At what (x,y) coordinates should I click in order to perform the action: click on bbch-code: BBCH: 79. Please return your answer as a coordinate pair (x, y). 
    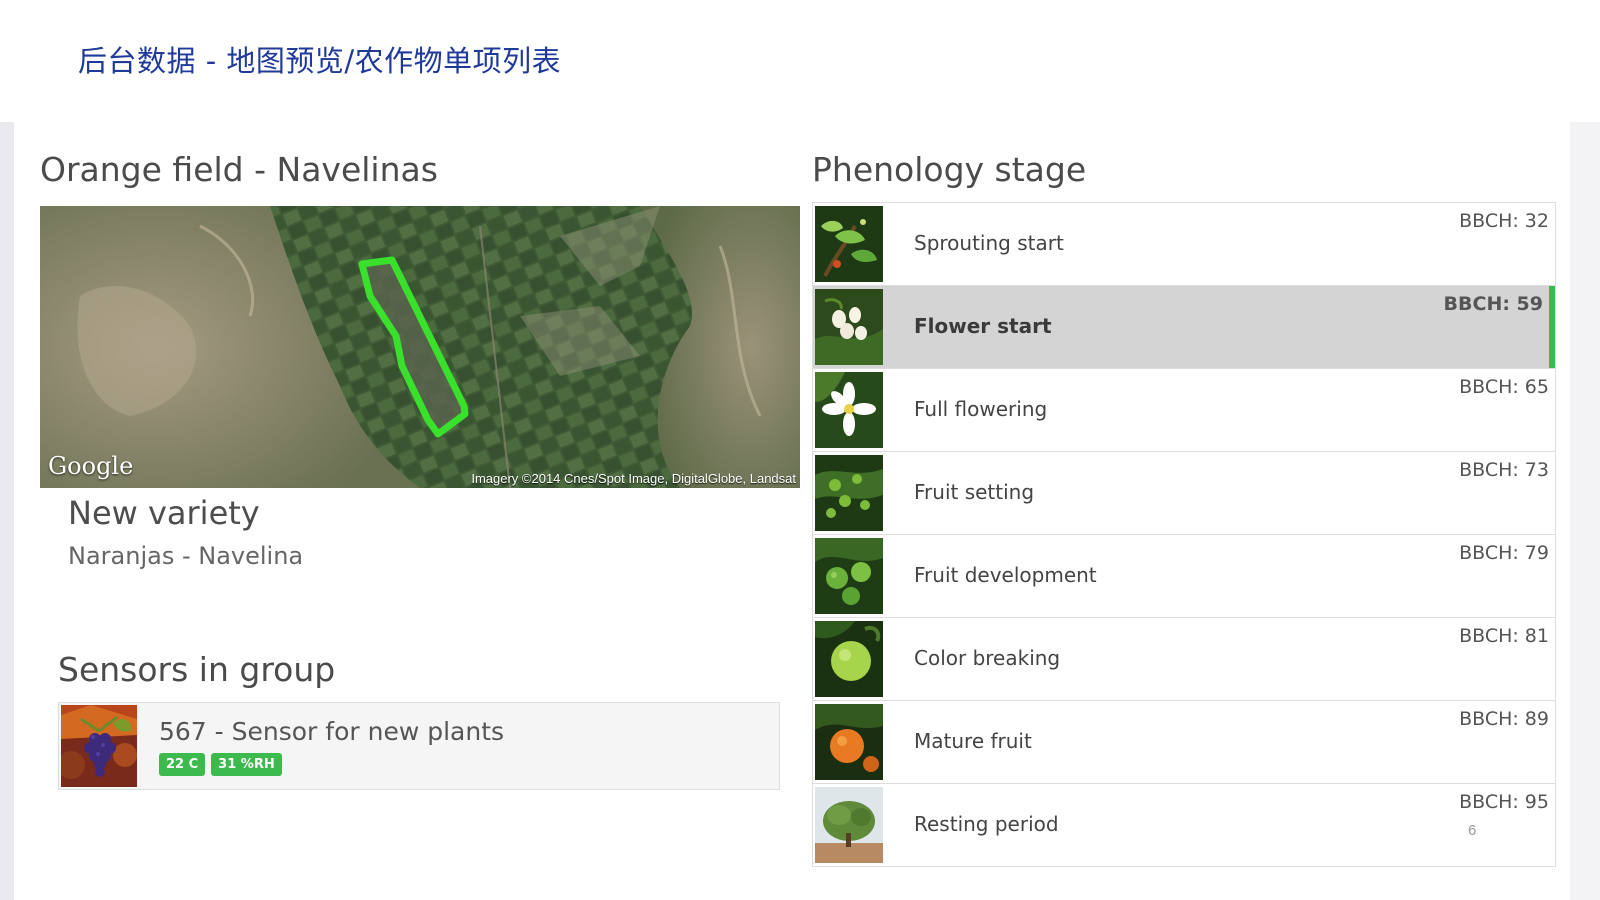
    Looking at the image, I should click on (1504, 553).